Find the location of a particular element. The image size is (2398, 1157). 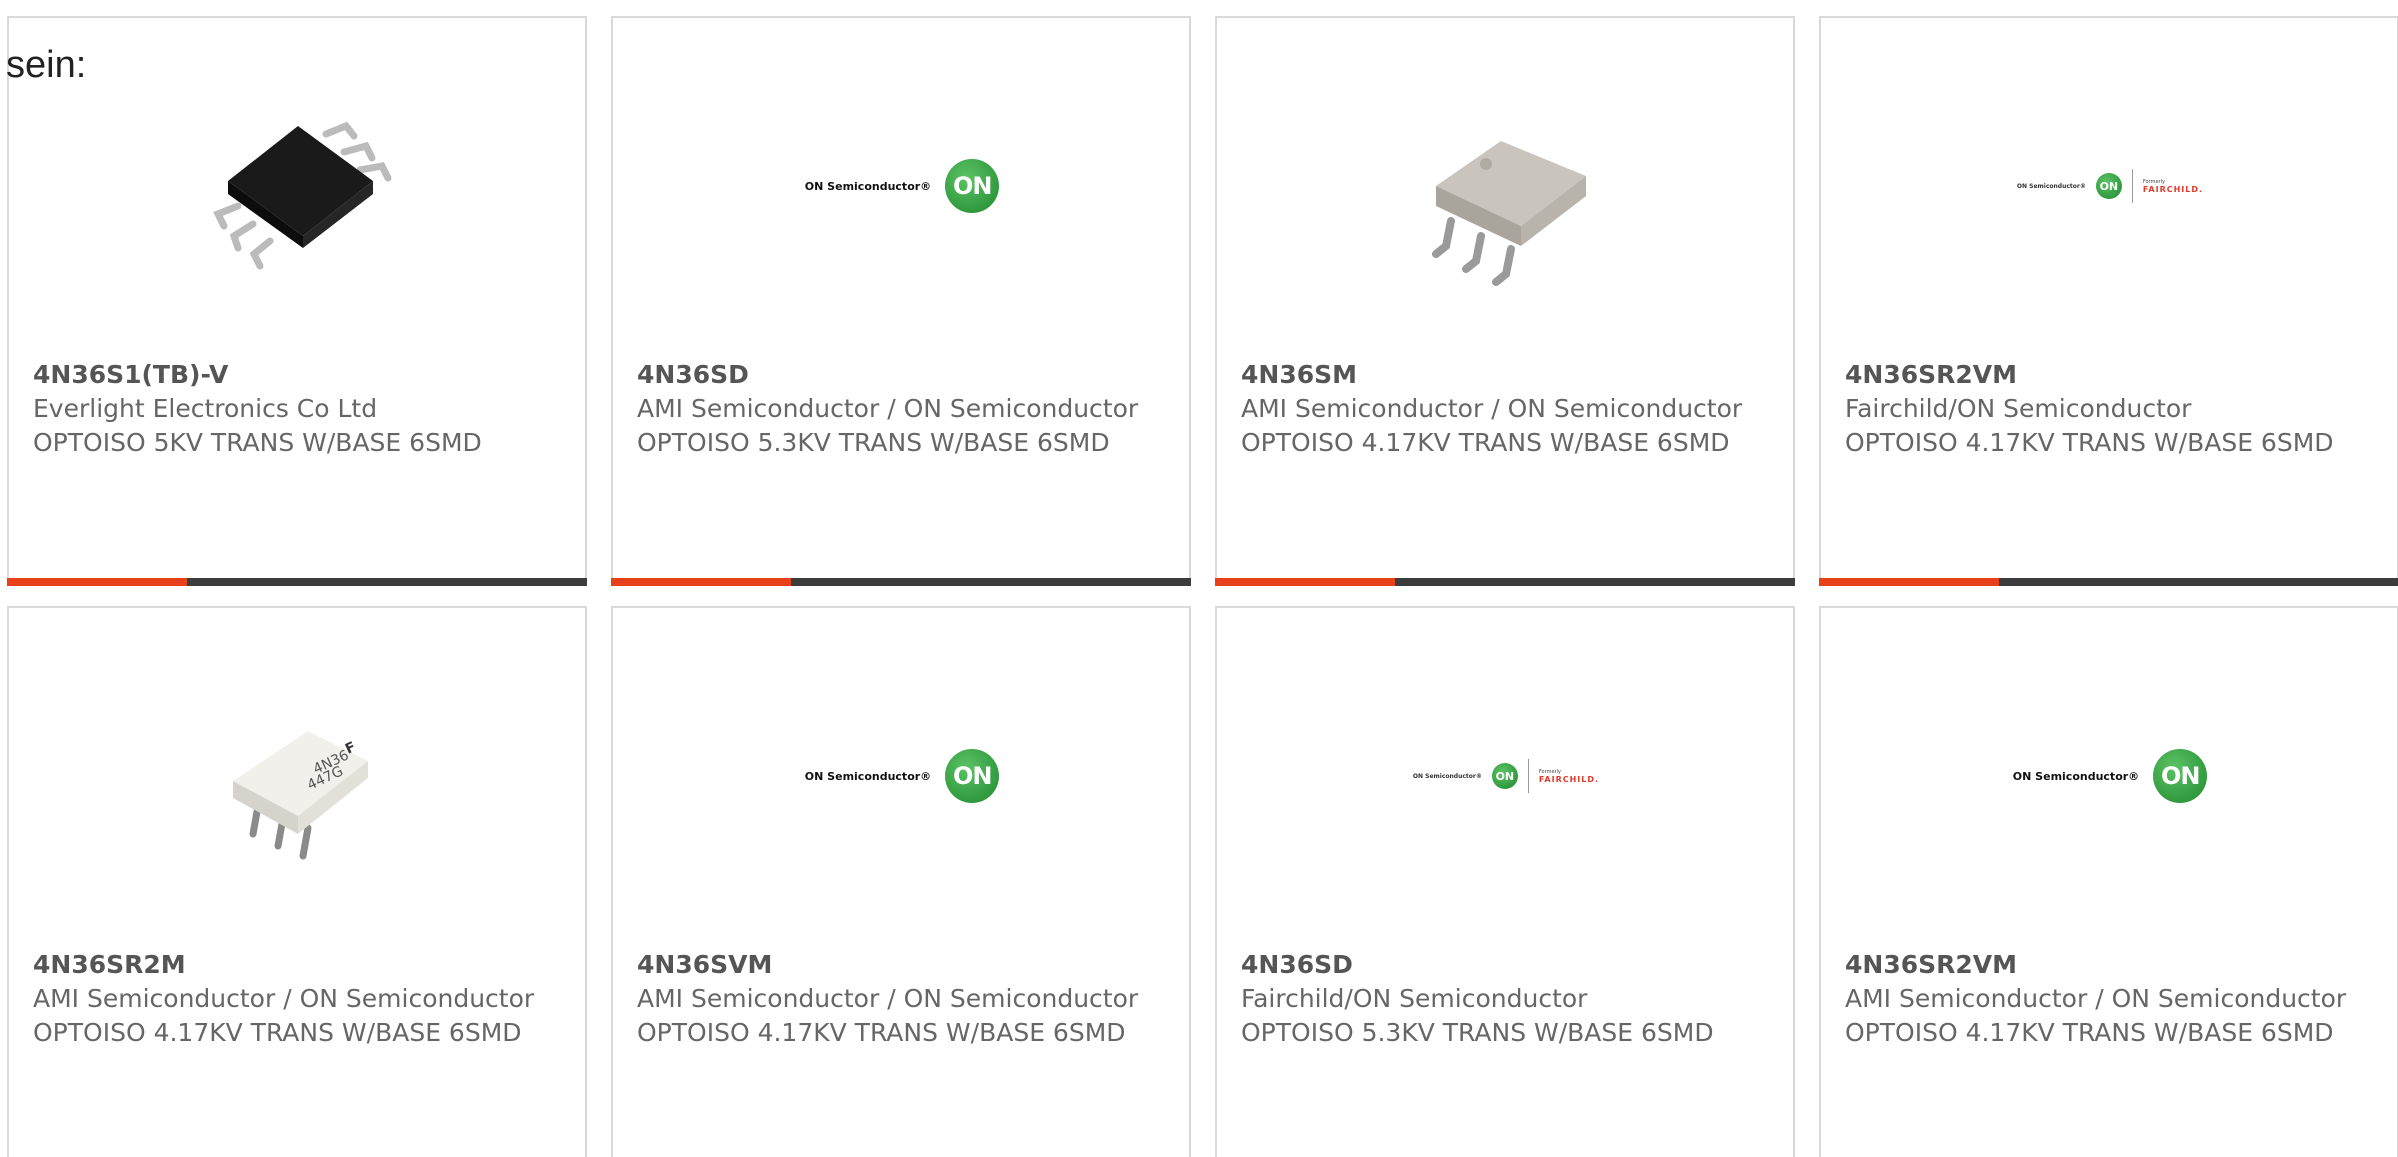

part-number: 4N36SVM is located at coordinates (903, 965).